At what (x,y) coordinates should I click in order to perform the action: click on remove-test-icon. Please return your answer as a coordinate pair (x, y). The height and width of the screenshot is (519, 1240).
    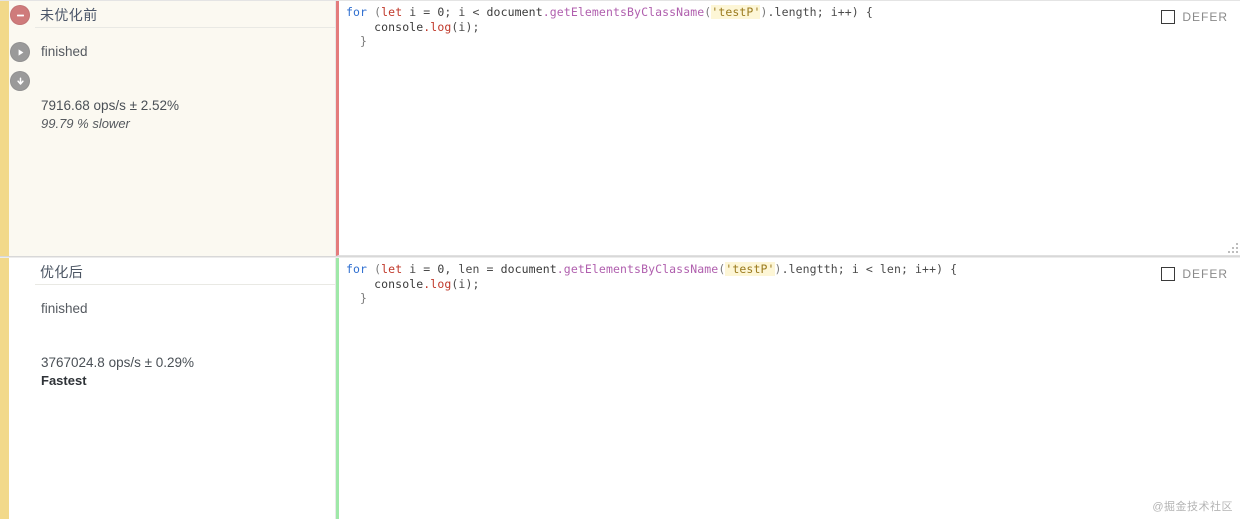
    Looking at the image, I should click on (20, 15).